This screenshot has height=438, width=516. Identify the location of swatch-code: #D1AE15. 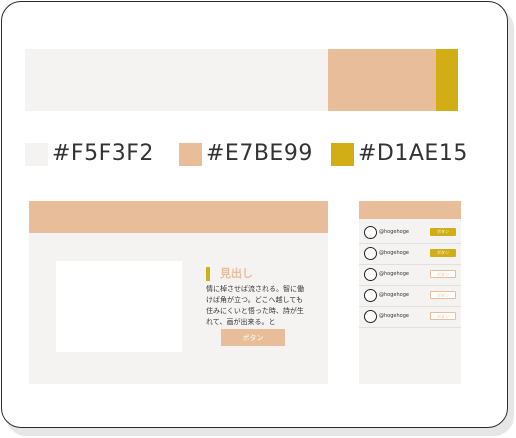
(413, 153).